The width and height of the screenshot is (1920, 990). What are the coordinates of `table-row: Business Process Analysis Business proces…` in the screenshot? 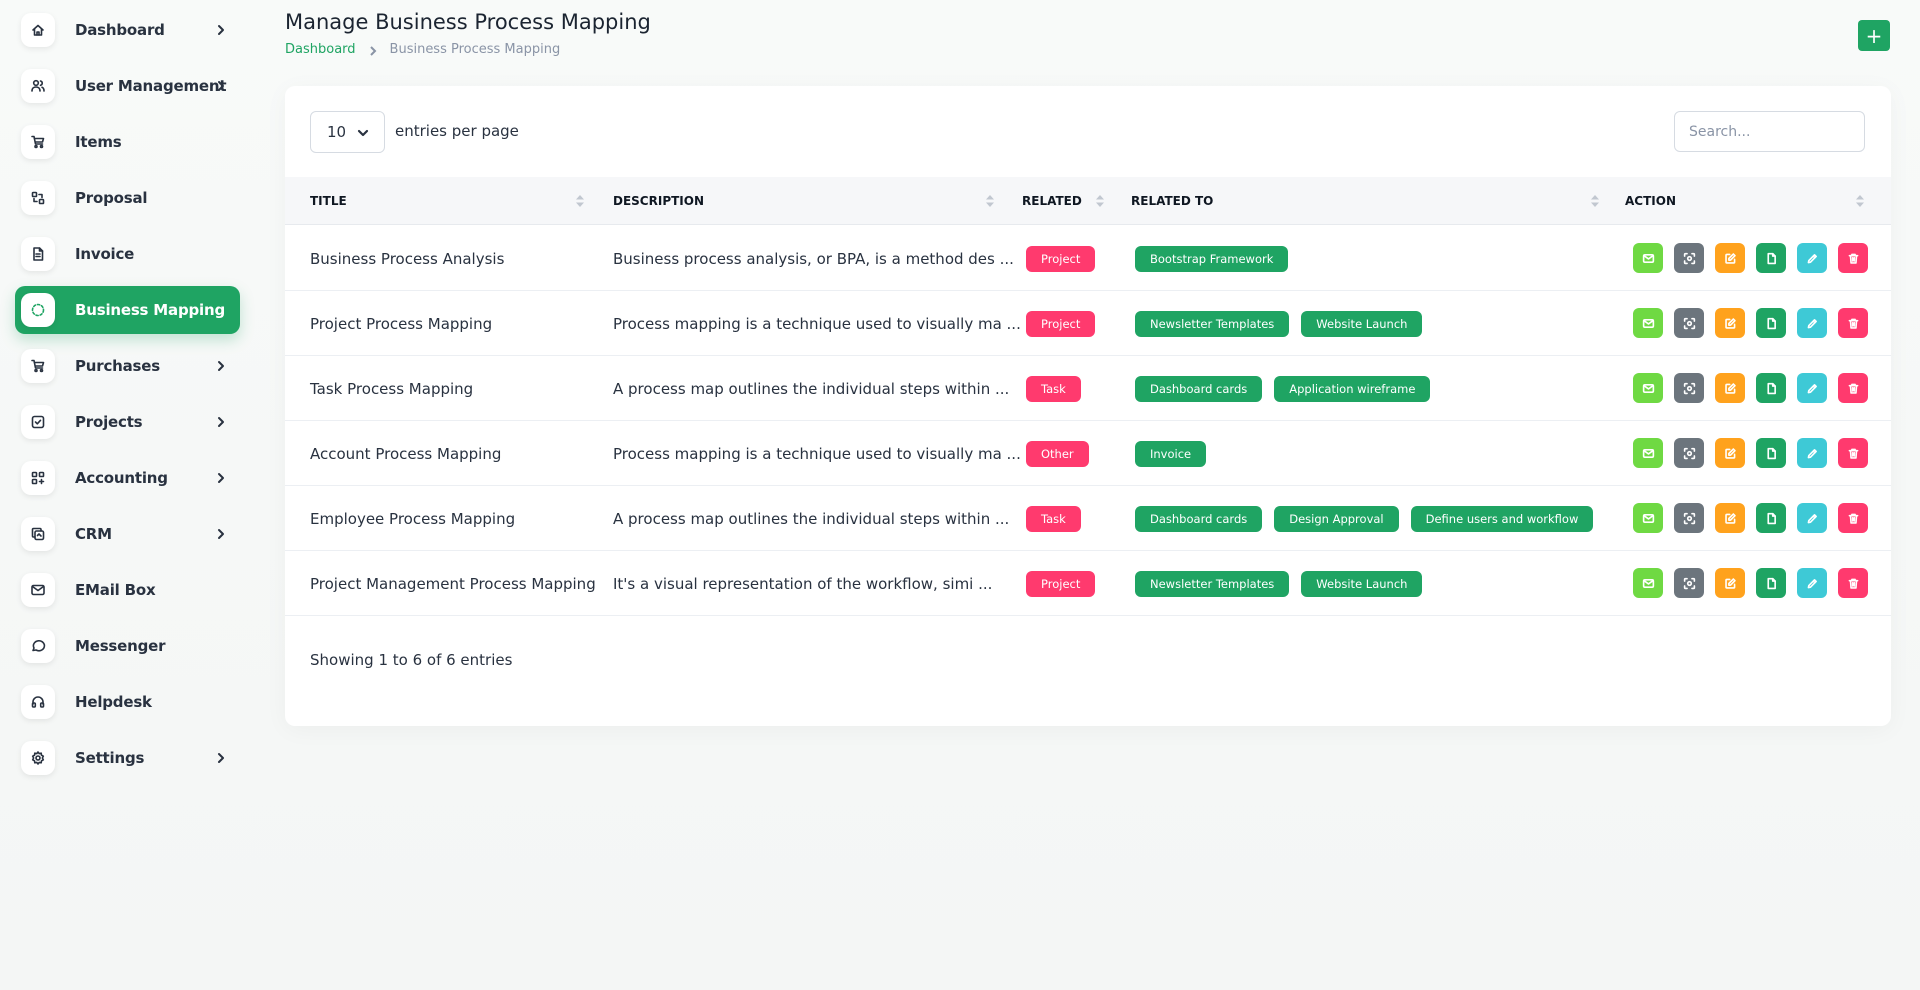 It's located at (1088, 258).